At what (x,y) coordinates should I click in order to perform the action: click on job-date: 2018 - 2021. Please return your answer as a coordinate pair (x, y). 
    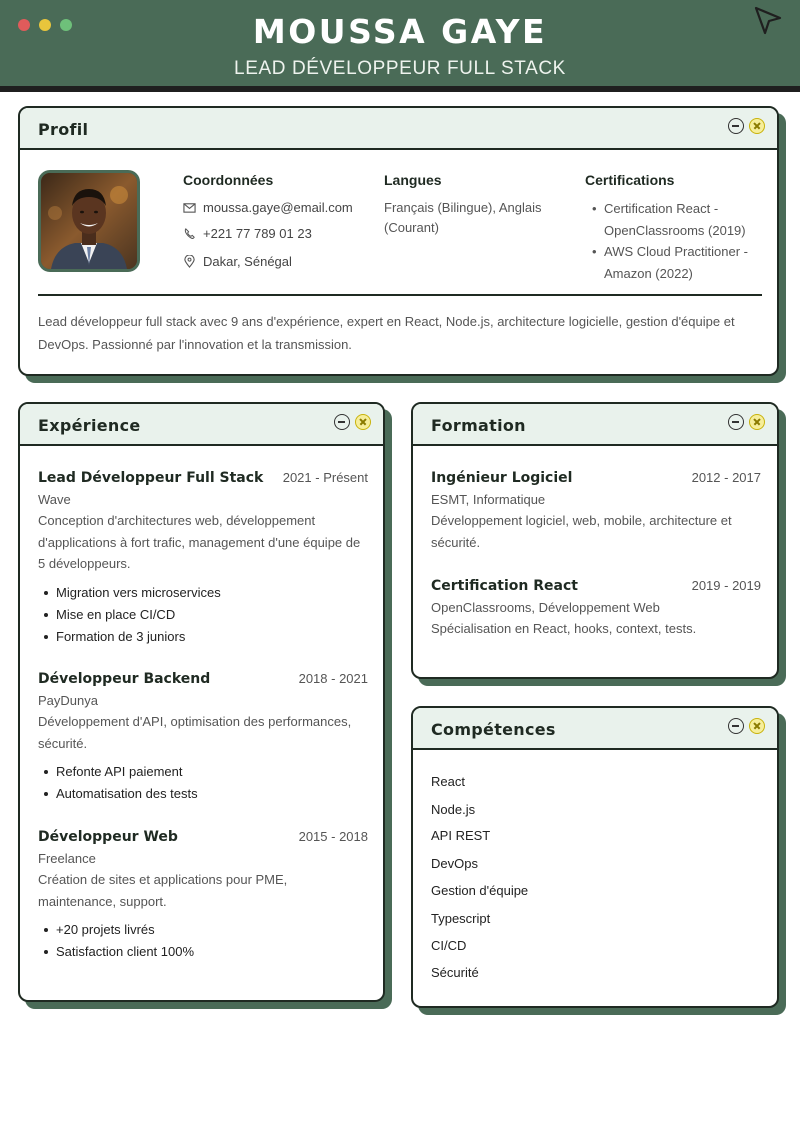
    Looking at the image, I should click on (333, 678).